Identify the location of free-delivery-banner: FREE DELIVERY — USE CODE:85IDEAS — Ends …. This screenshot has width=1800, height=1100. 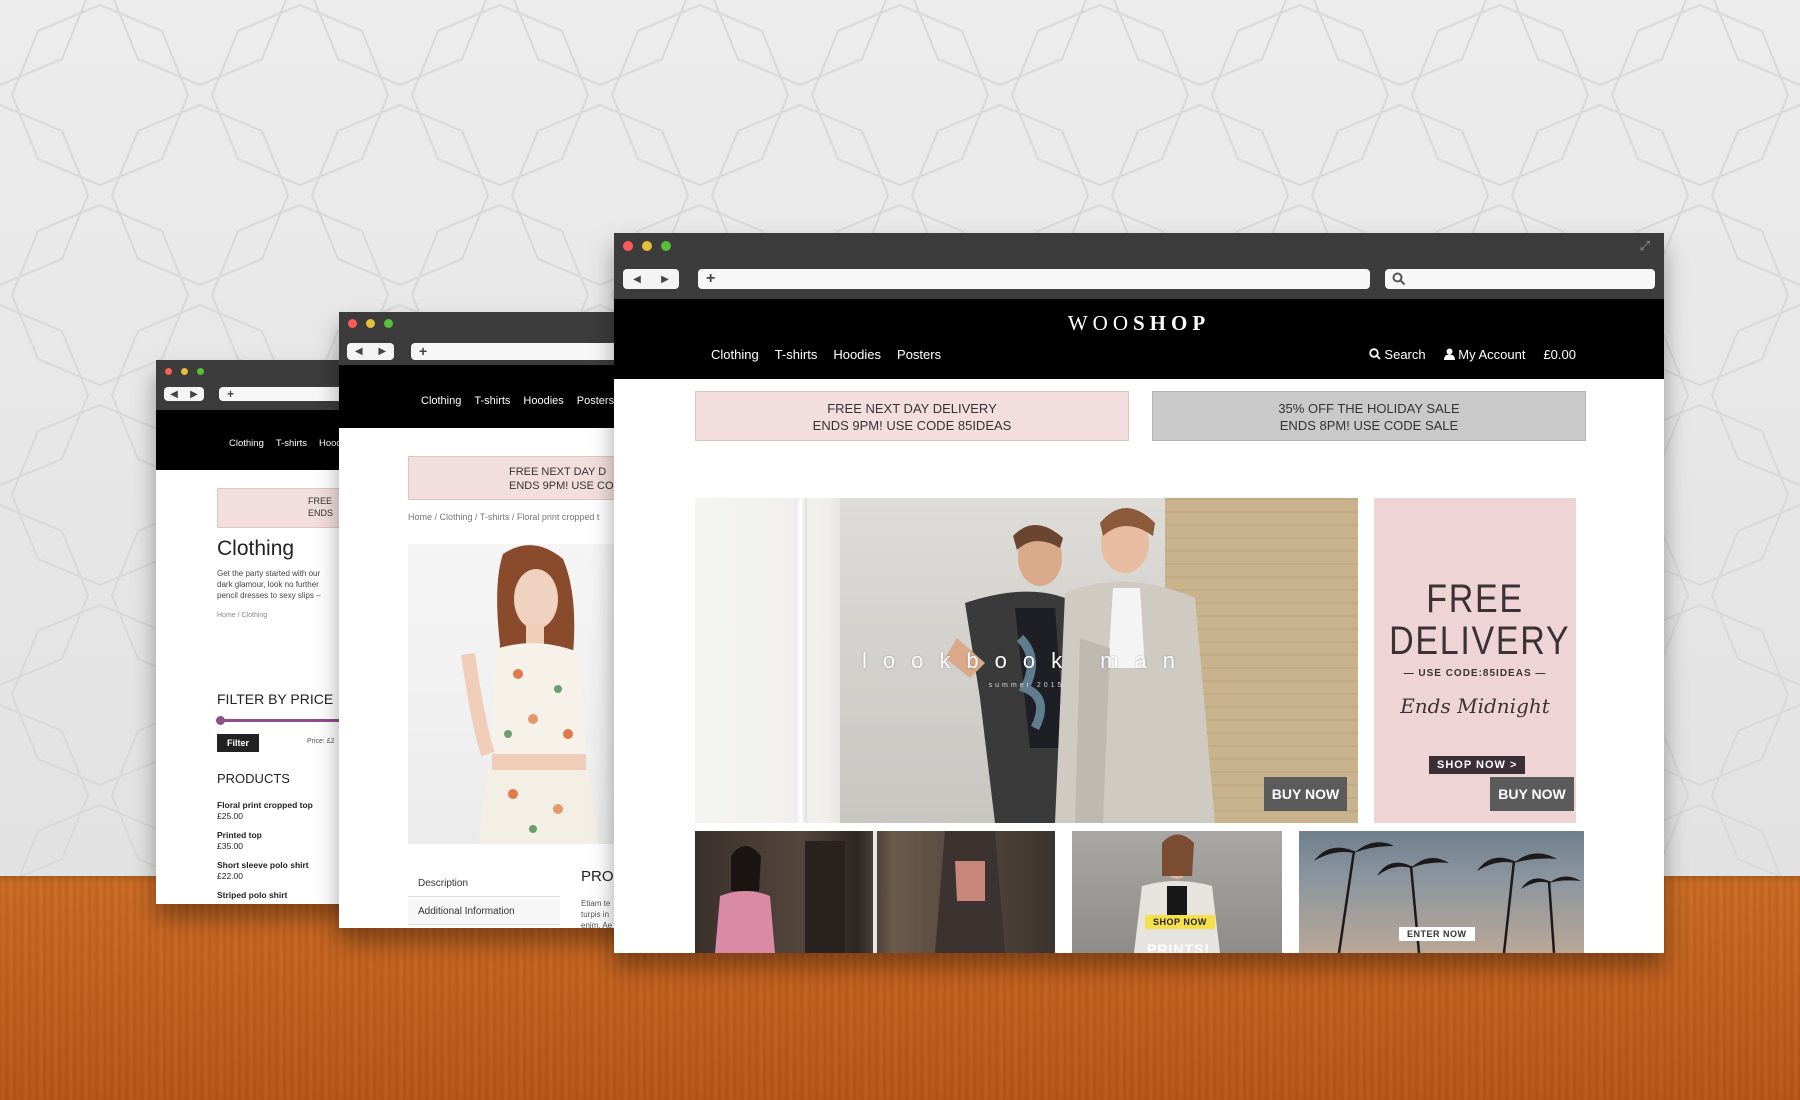
(1475, 660).